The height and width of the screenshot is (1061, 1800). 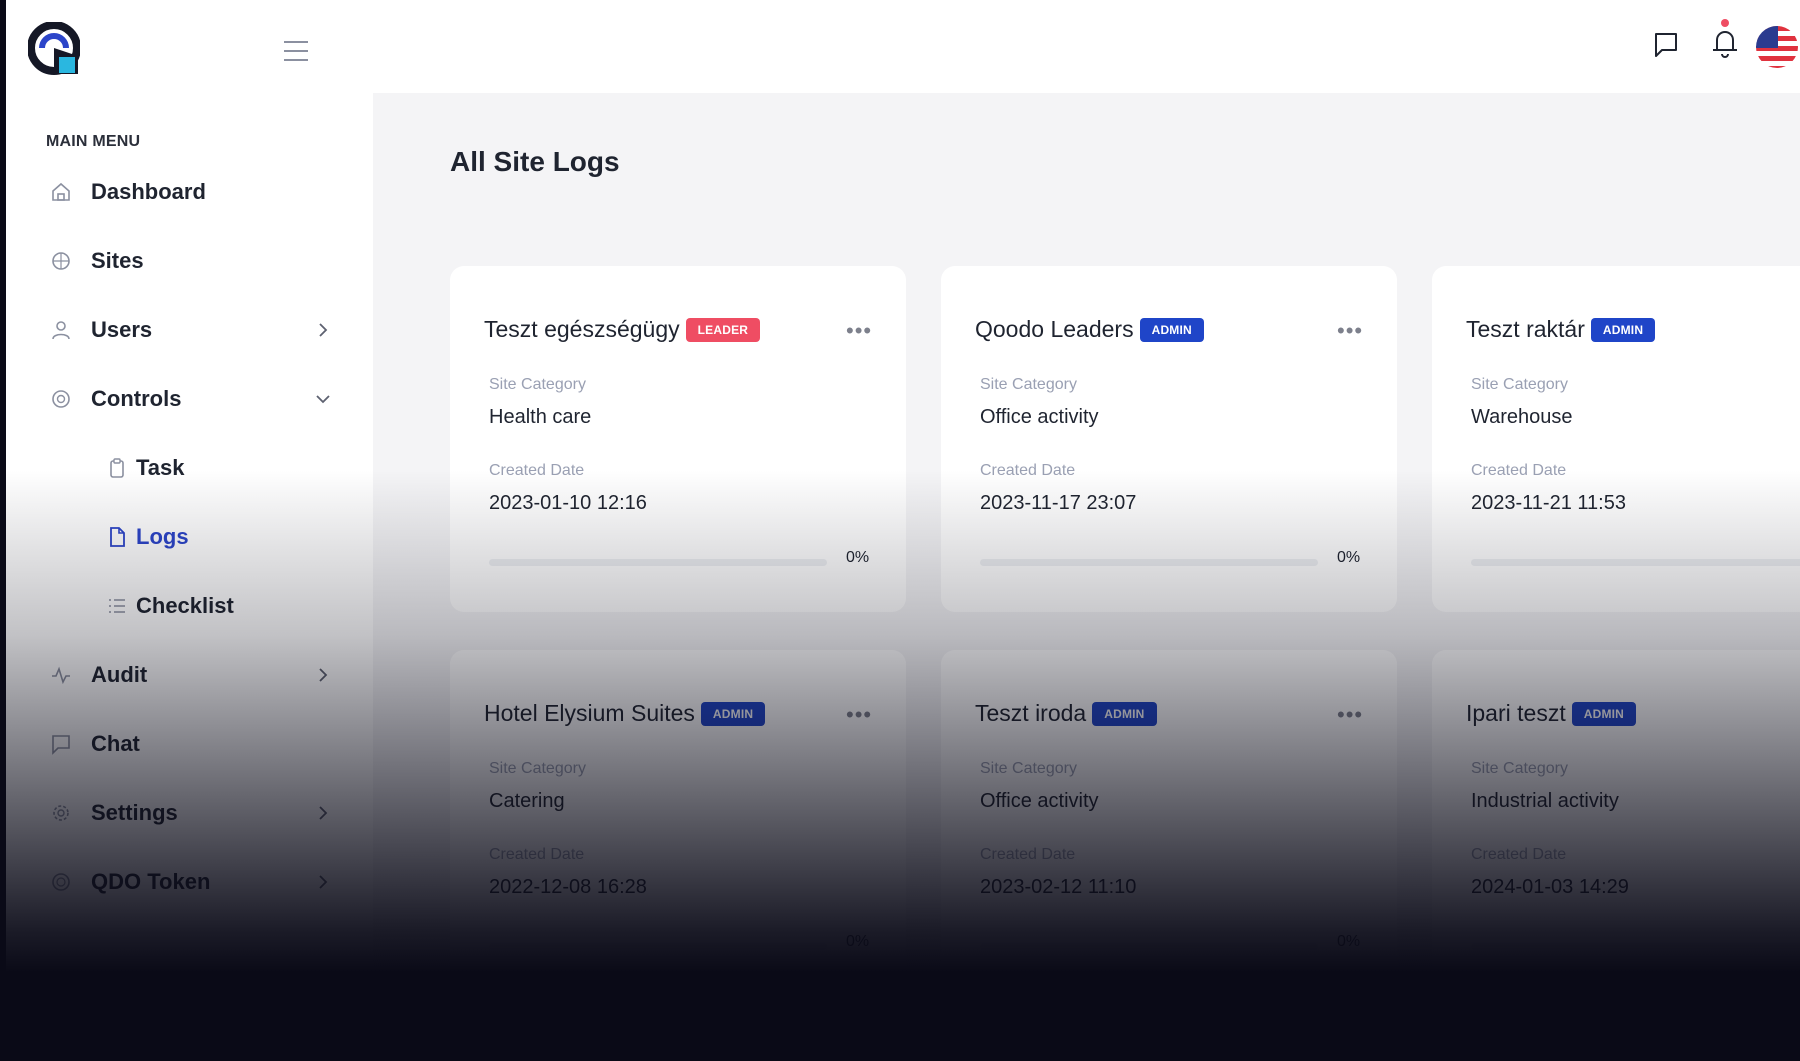 What do you see at coordinates (189, 675) in the screenshot?
I see `sidebar-item-audit: Audit` at bounding box center [189, 675].